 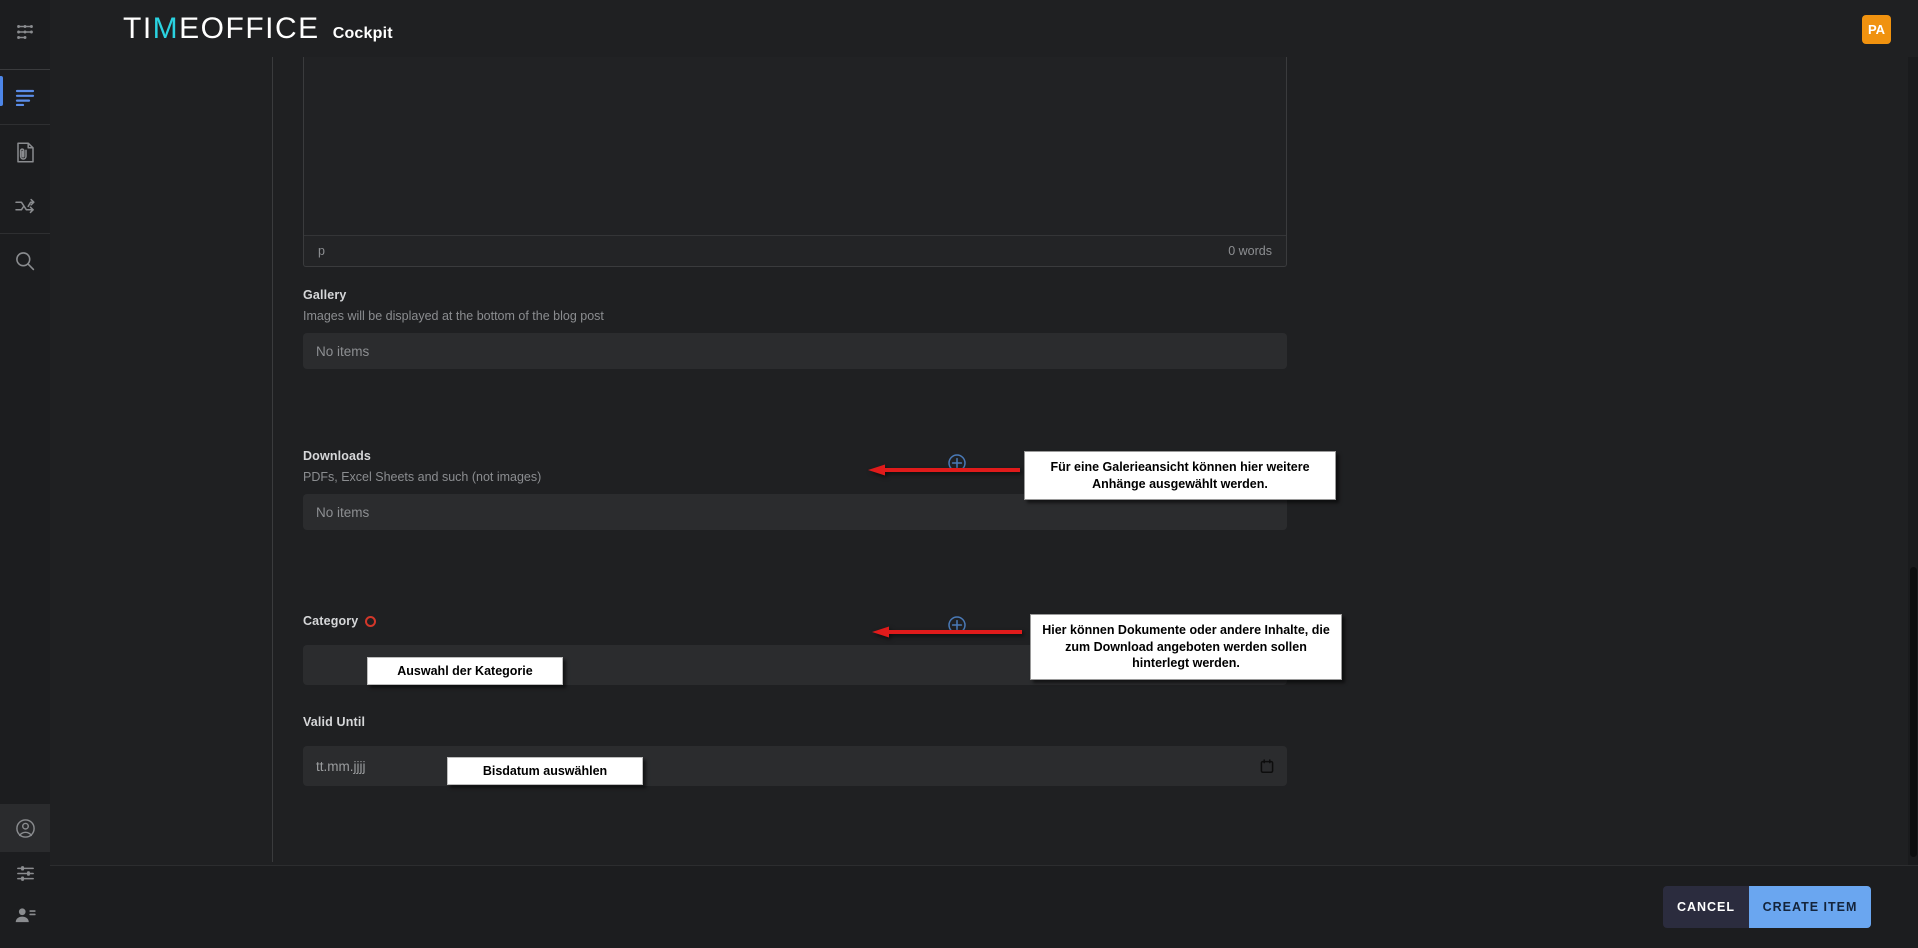 I want to click on sidebar-item-account, so click(x=25, y=828).